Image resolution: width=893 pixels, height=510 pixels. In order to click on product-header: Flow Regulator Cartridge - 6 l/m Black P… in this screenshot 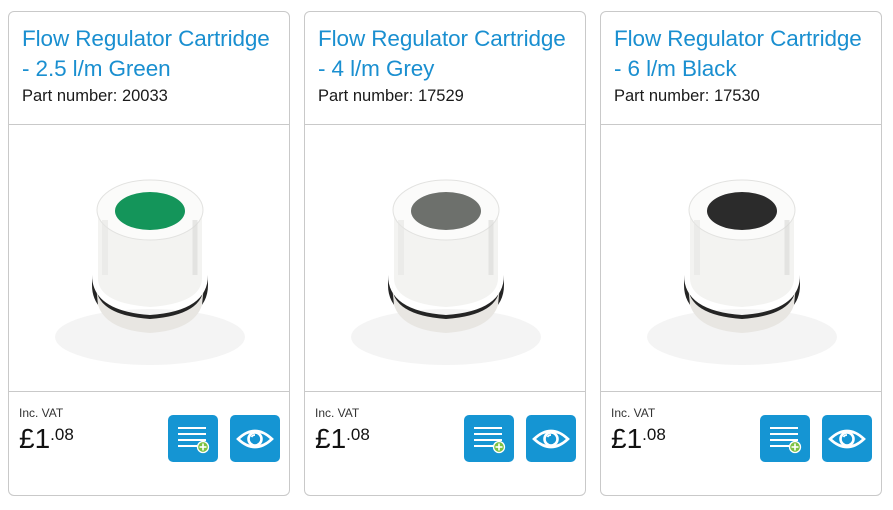, I will do `click(741, 68)`.